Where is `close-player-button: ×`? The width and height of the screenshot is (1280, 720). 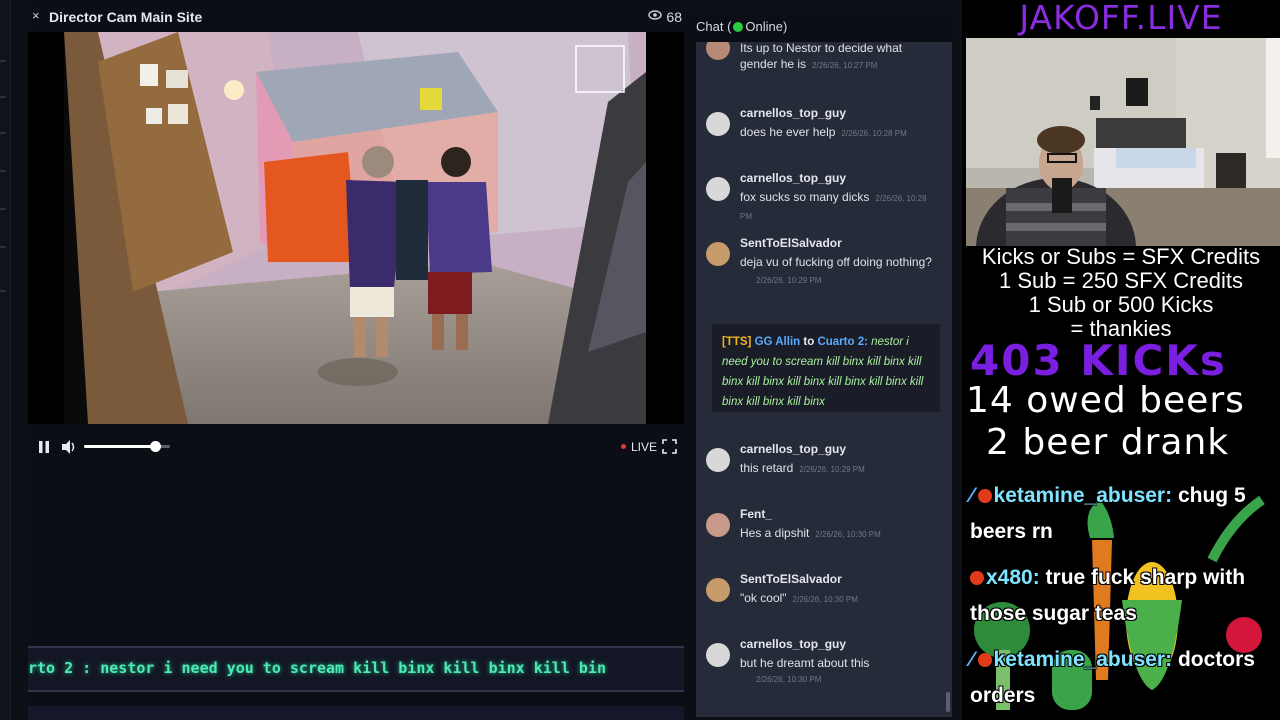 close-player-button: × is located at coordinates (36, 15).